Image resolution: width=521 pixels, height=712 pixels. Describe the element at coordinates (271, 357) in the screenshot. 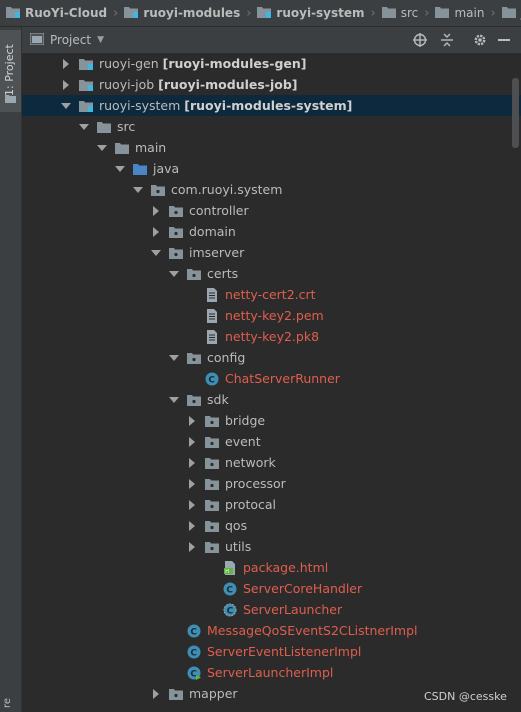

I see `tree-node: config` at that location.